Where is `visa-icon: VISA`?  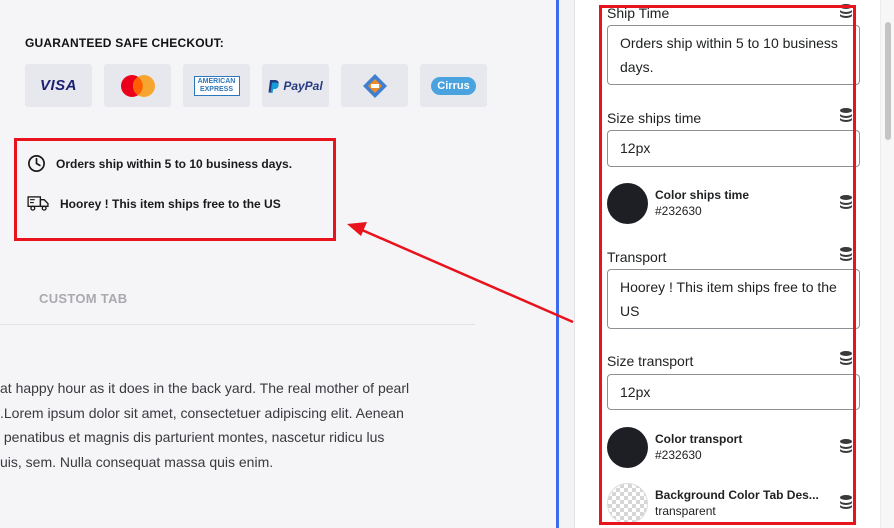 visa-icon: VISA is located at coordinates (58, 85).